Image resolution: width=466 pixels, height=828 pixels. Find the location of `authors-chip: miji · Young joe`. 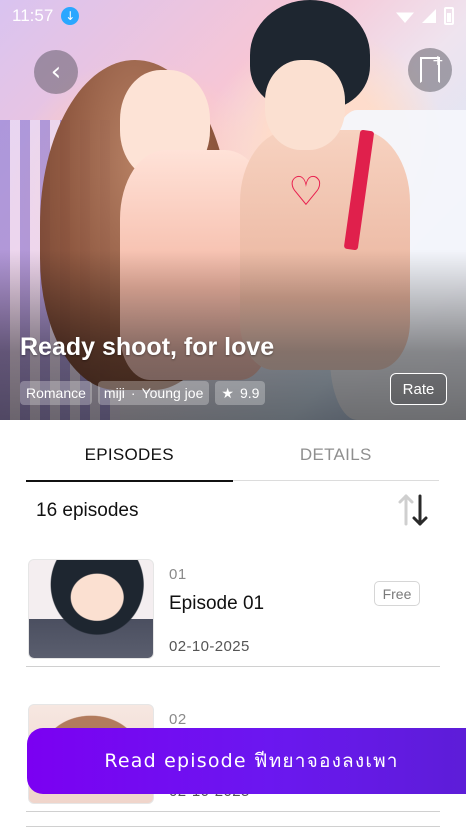

authors-chip: miji · Young joe is located at coordinates (153, 393).